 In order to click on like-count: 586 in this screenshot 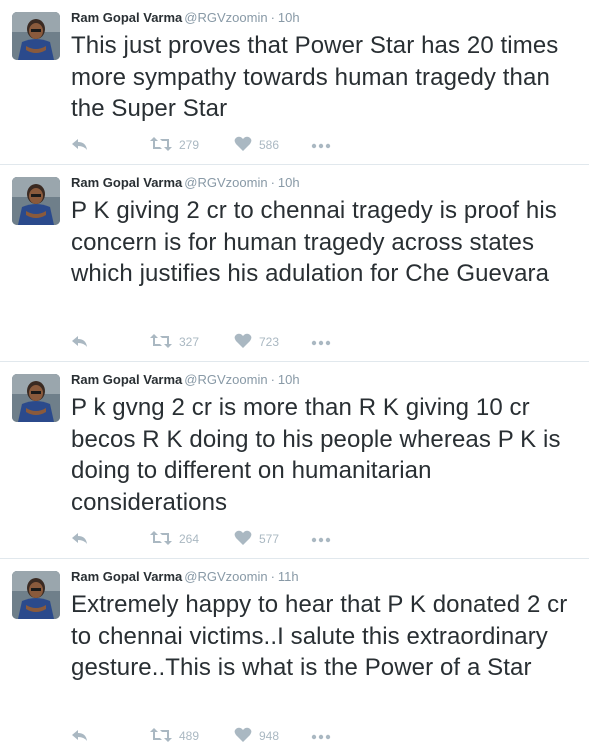, I will do `click(269, 145)`.